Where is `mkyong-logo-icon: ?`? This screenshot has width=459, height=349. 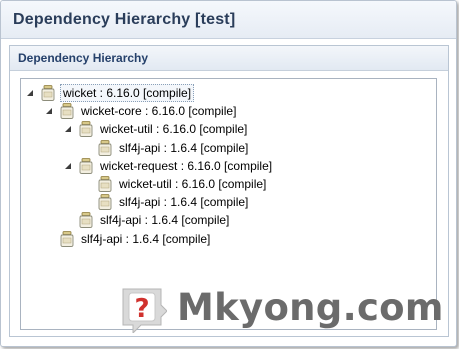 mkyong-logo-icon: ? is located at coordinates (144, 310).